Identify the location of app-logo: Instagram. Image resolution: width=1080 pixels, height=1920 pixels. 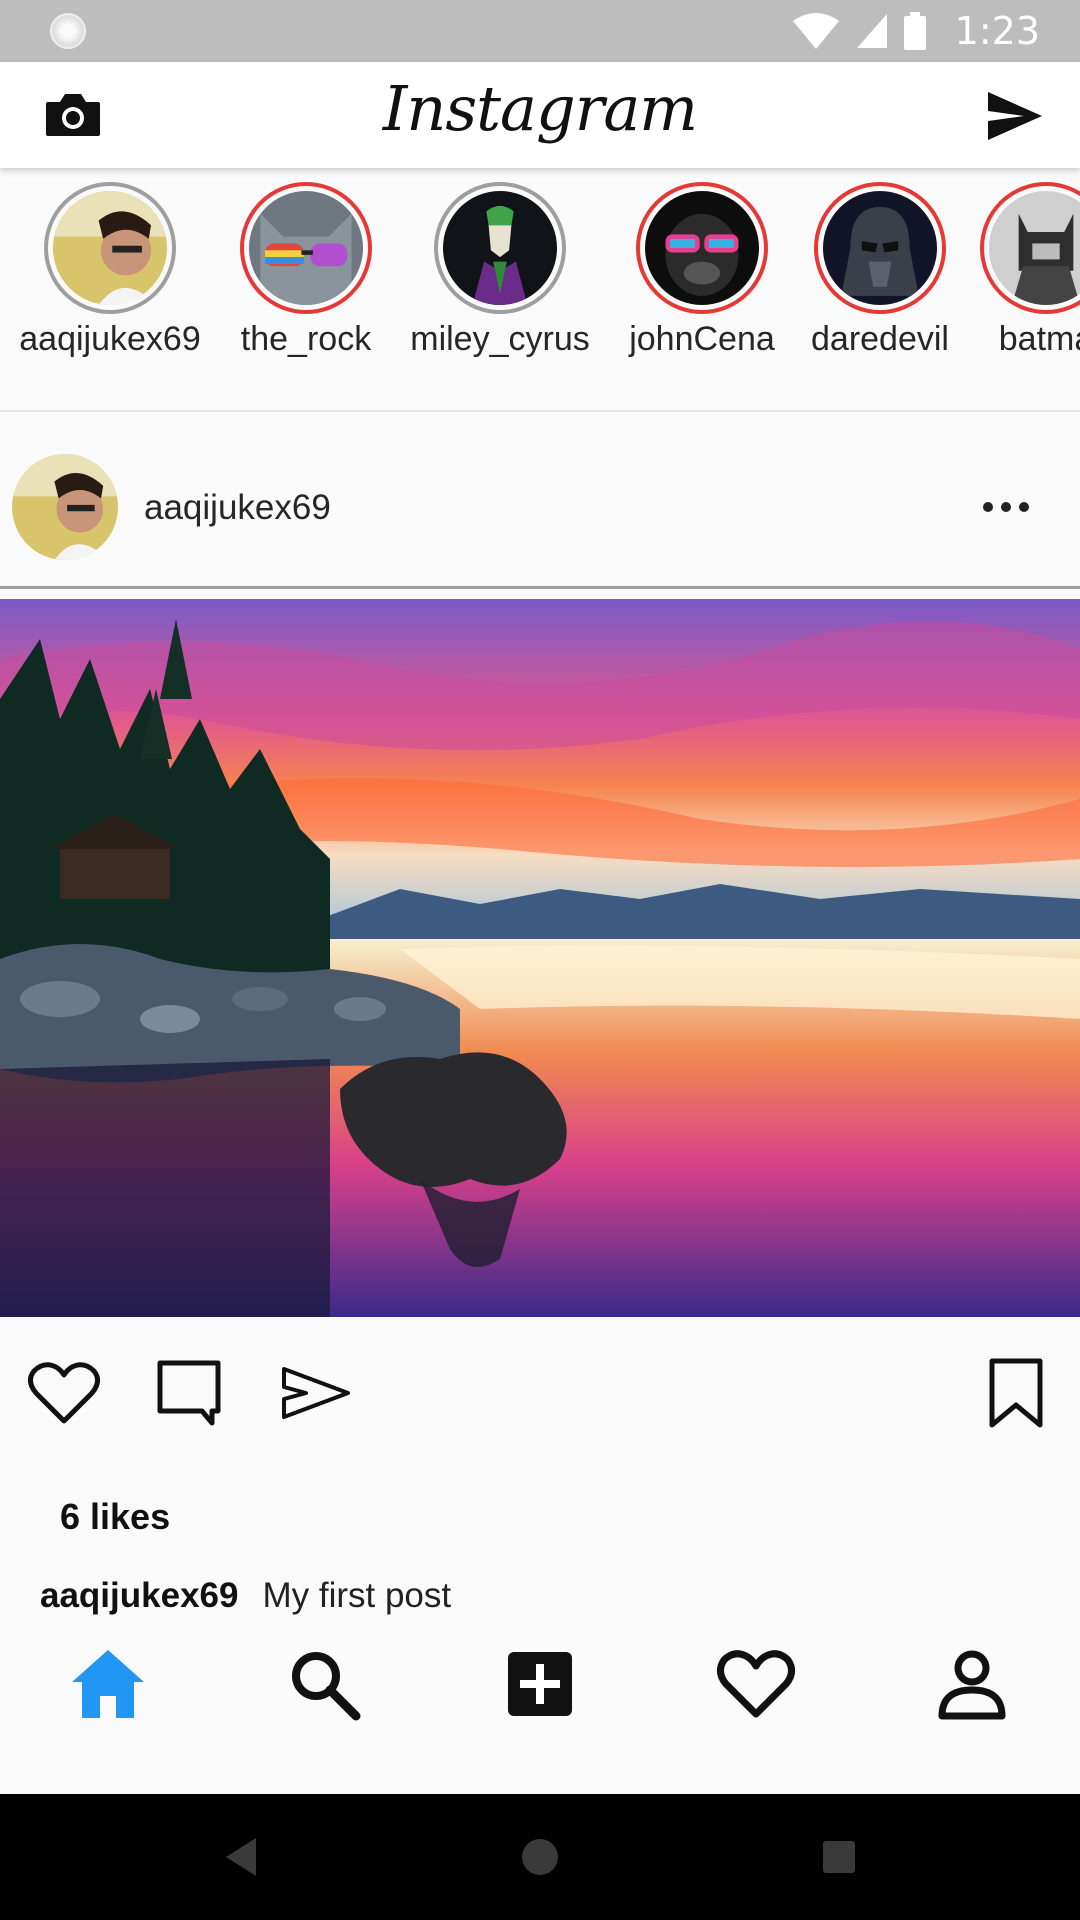
(540, 108).